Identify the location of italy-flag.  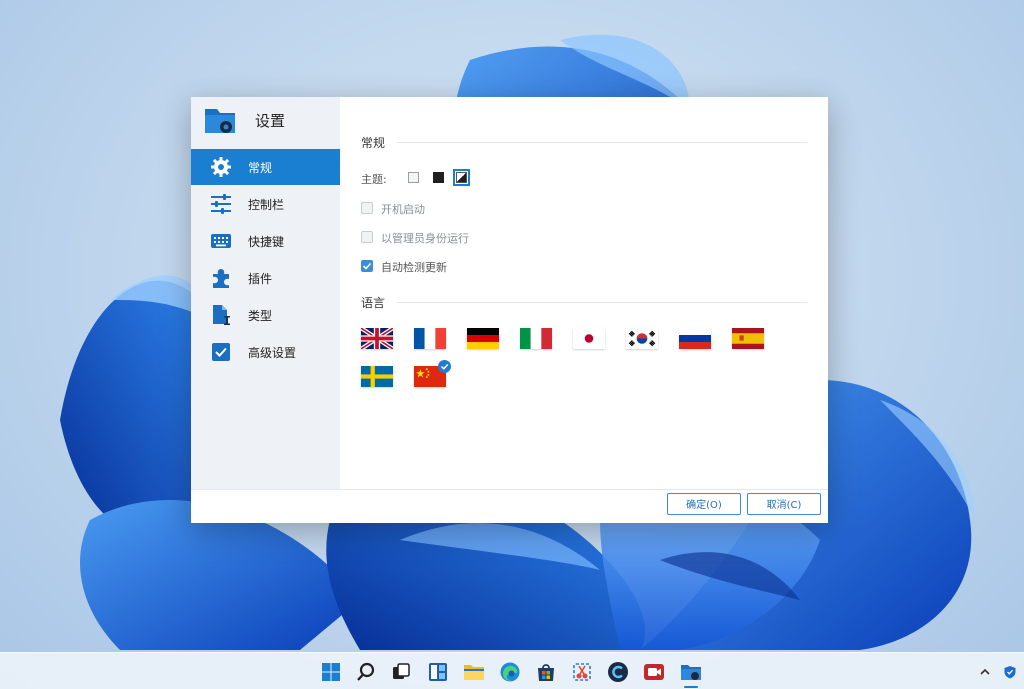
(536, 338).